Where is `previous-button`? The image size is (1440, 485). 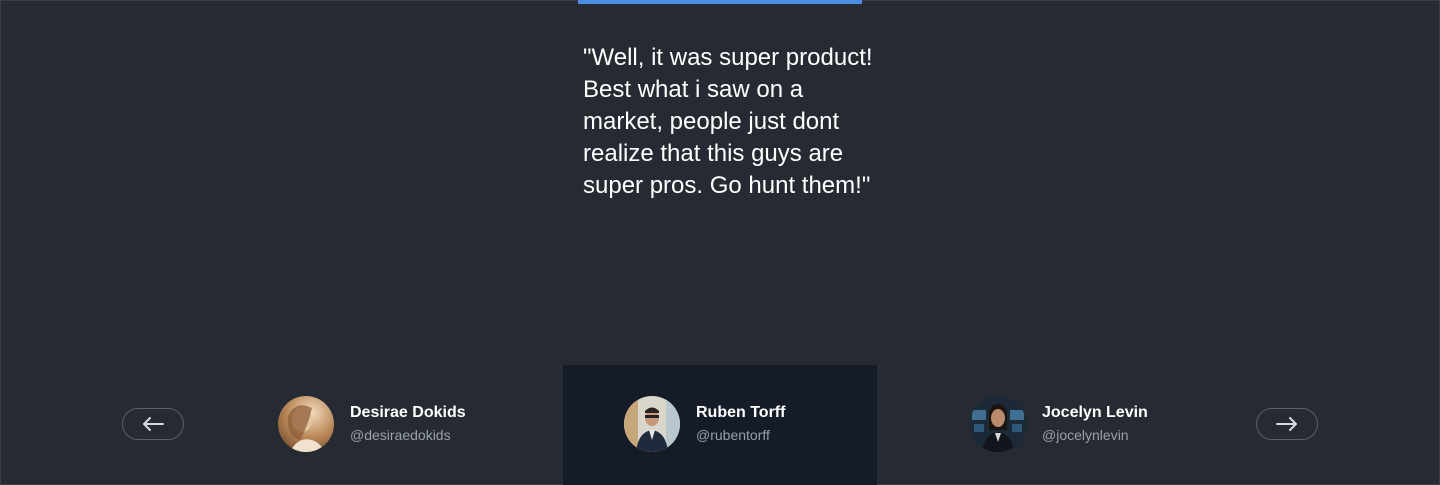
previous-button is located at coordinates (153, 424).